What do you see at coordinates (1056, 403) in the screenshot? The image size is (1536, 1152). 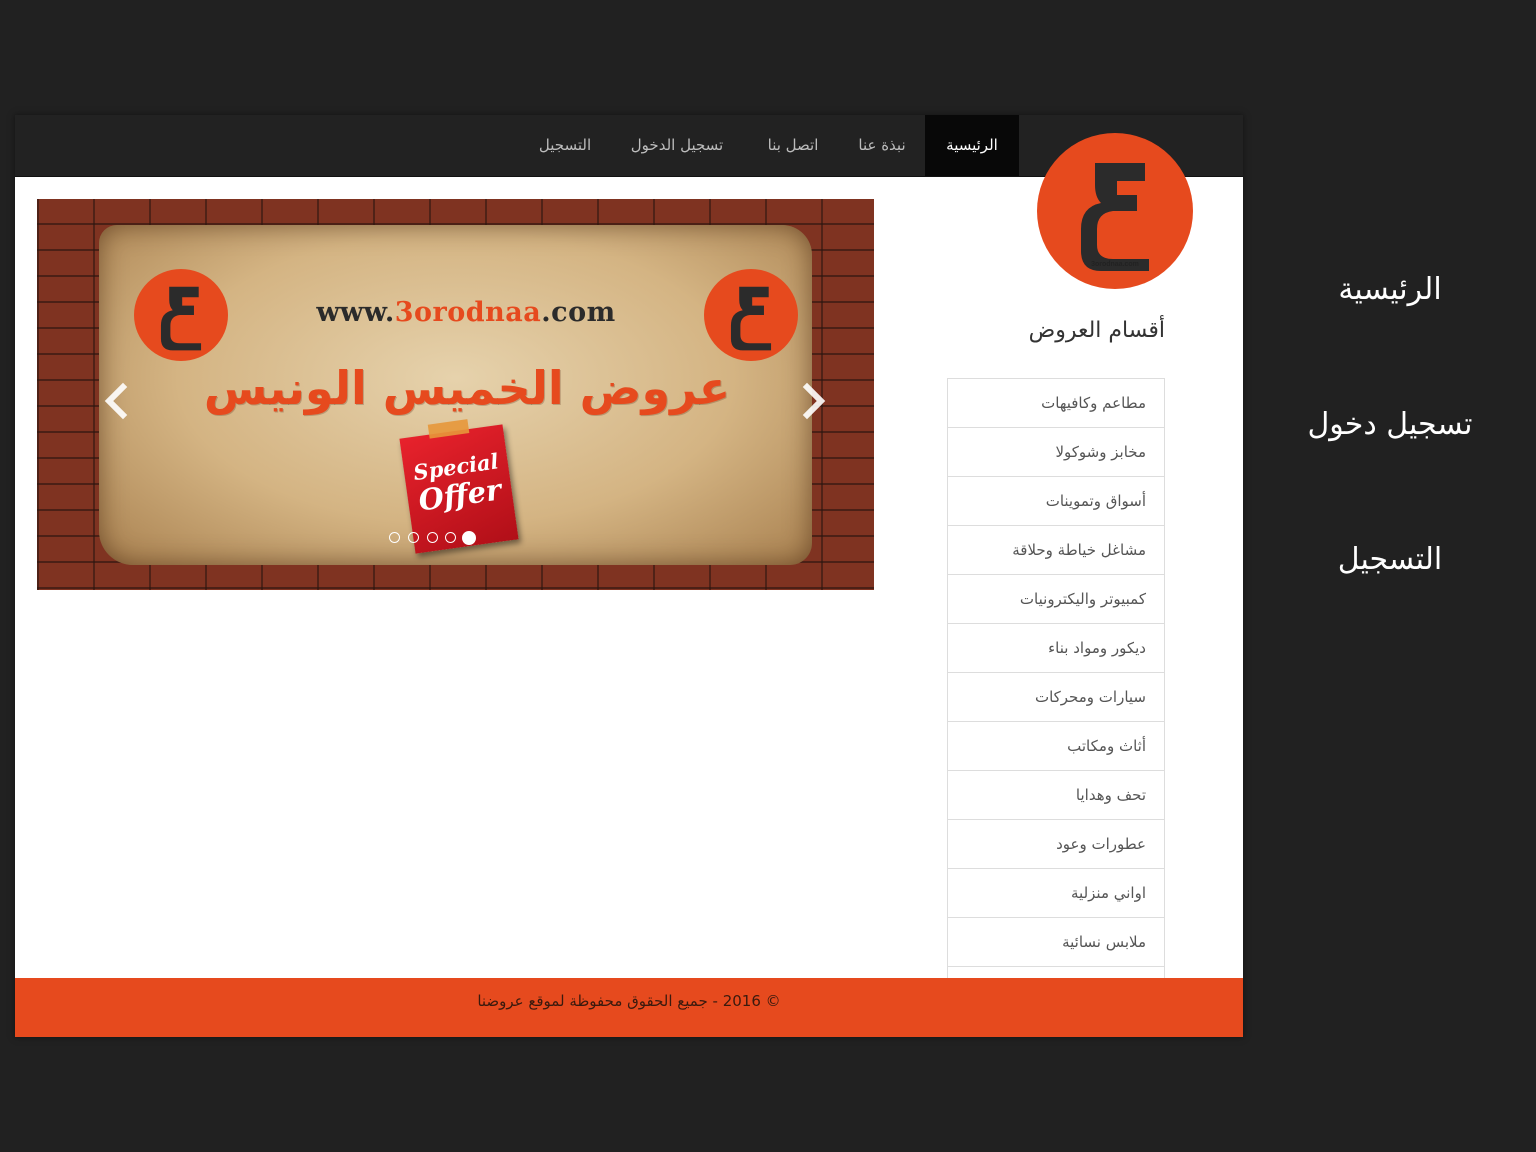 I see `category-restaurants: مطاعم وكافيهات` at bounding box center [1056, 403].